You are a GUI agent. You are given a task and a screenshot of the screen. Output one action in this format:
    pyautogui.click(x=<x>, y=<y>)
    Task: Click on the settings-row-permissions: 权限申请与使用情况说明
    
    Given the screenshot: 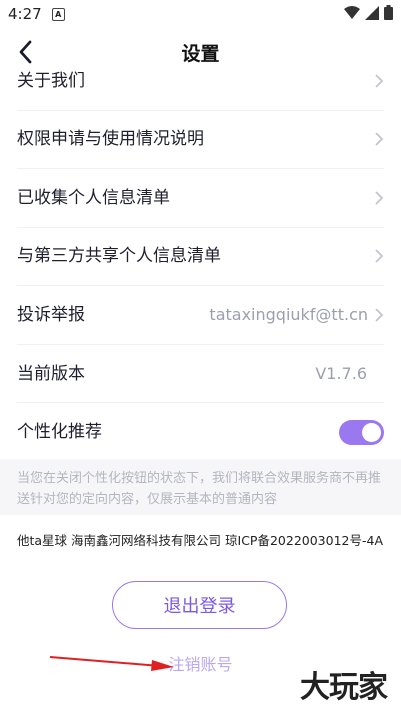 What is the action you would take?
    pyautogui.click(x=200, y=139)
    